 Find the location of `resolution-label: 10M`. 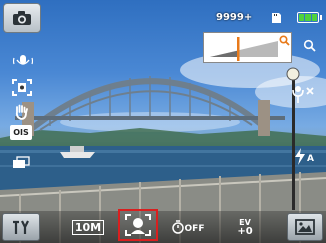

resolution-label: 10M is located at coordinates (88, 227).